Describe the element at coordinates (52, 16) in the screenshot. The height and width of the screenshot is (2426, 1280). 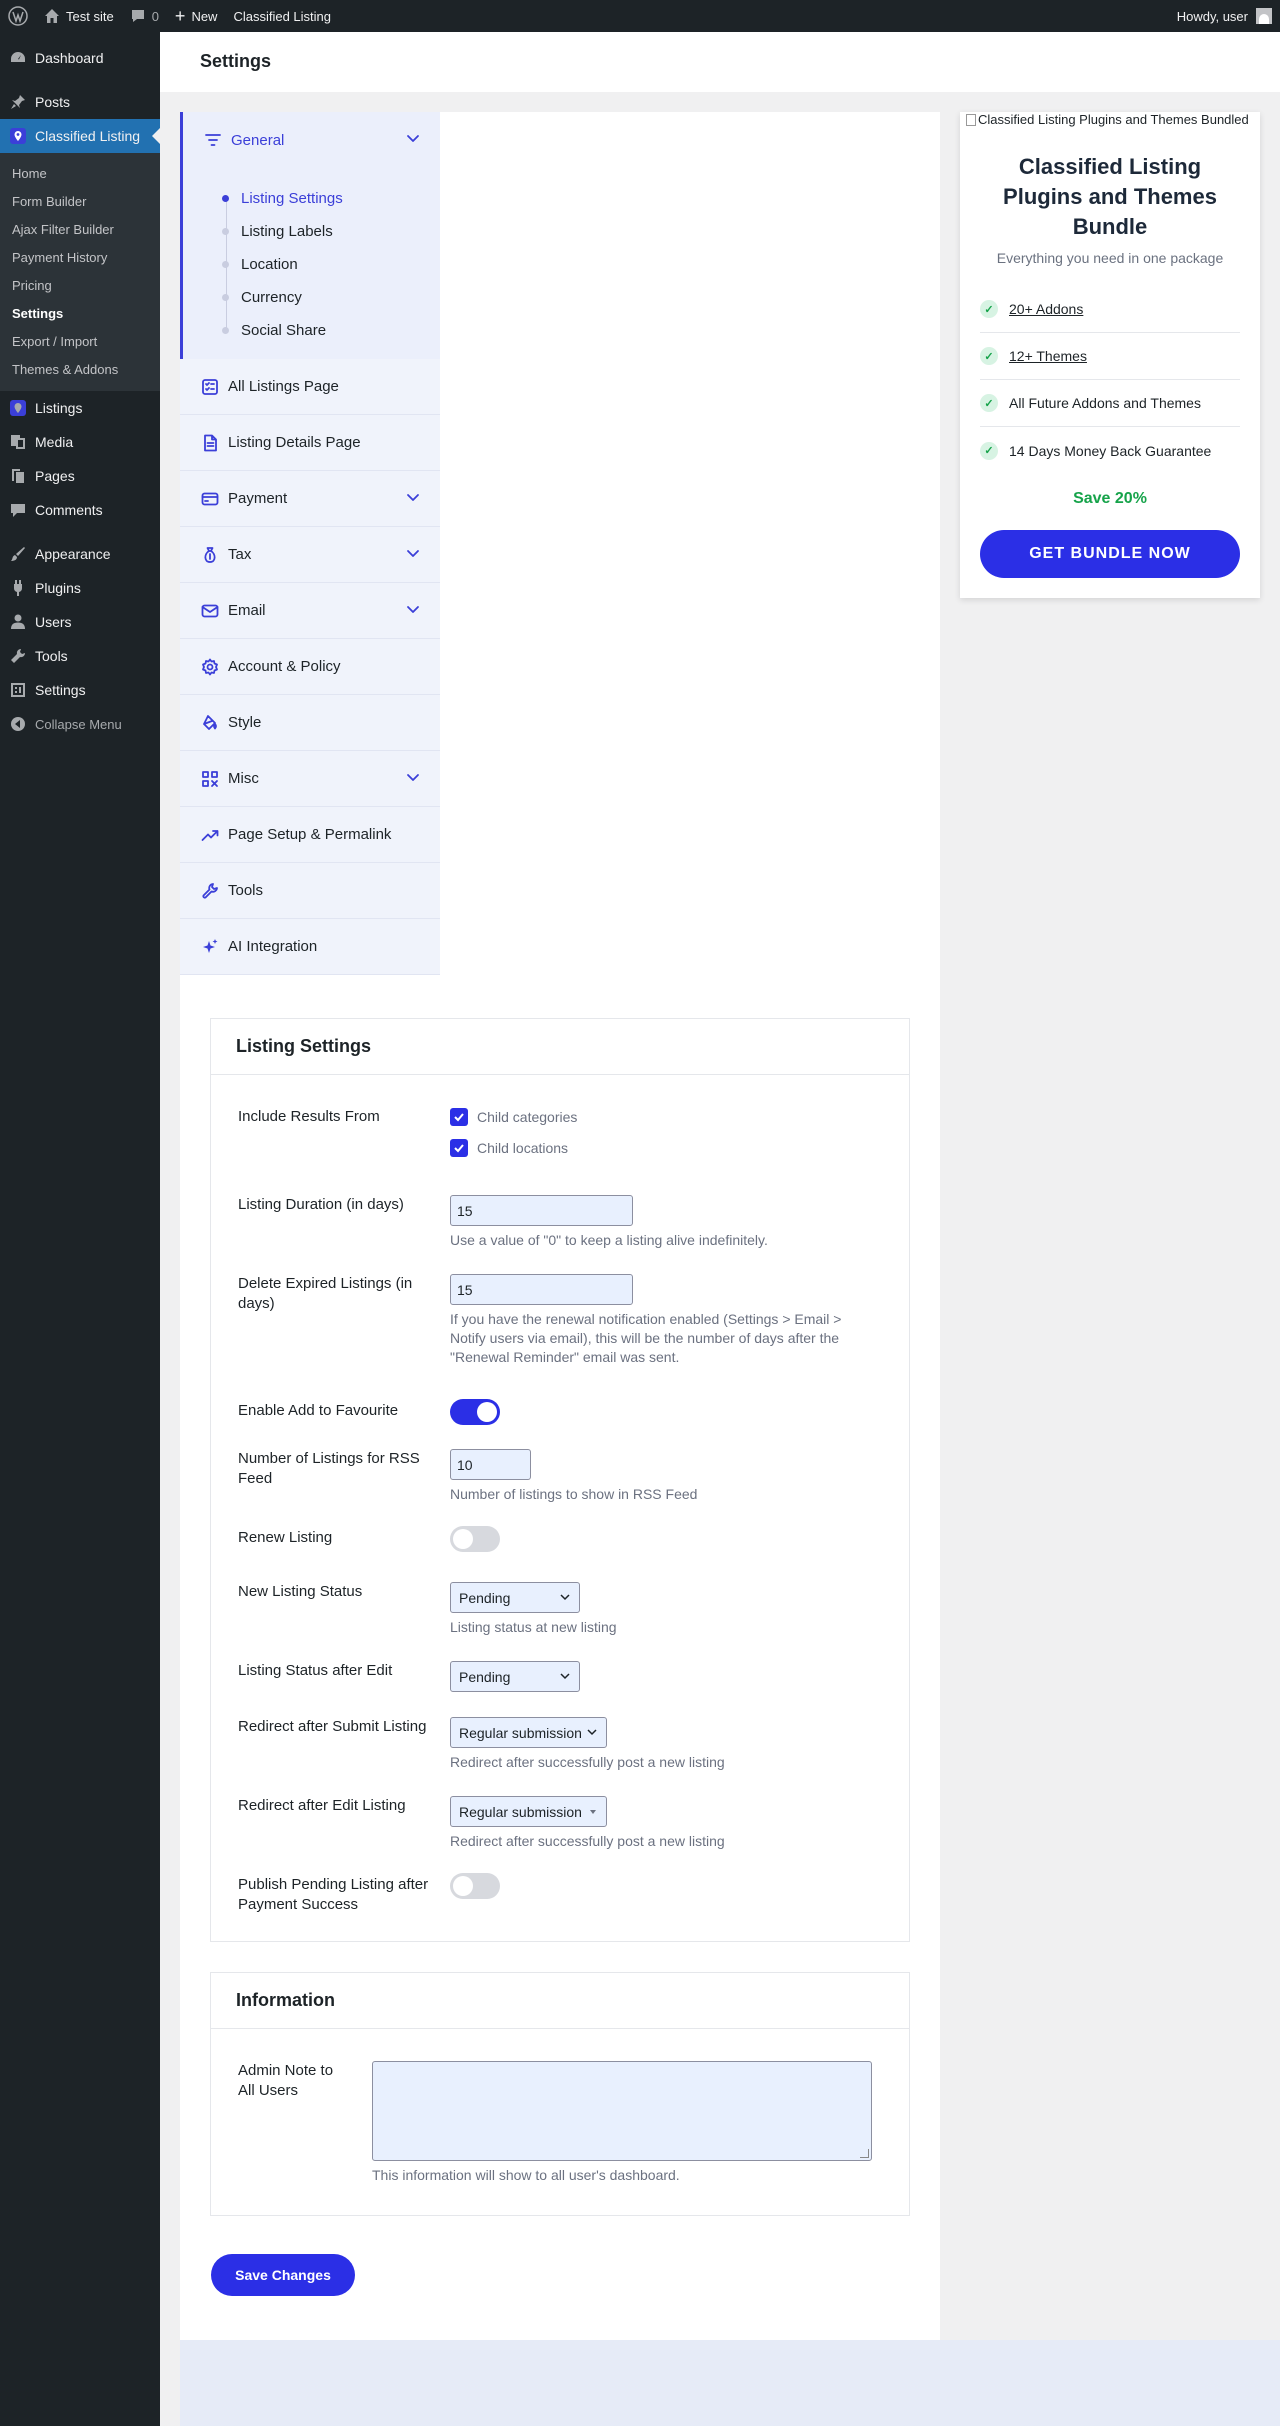
I see `home-icon` at that location.